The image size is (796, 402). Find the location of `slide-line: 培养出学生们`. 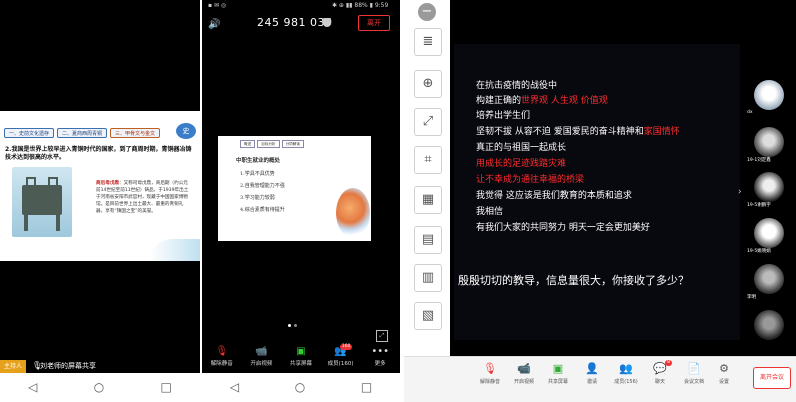

slide-line: 培养出学生们 is located at coordinates (503, 116).